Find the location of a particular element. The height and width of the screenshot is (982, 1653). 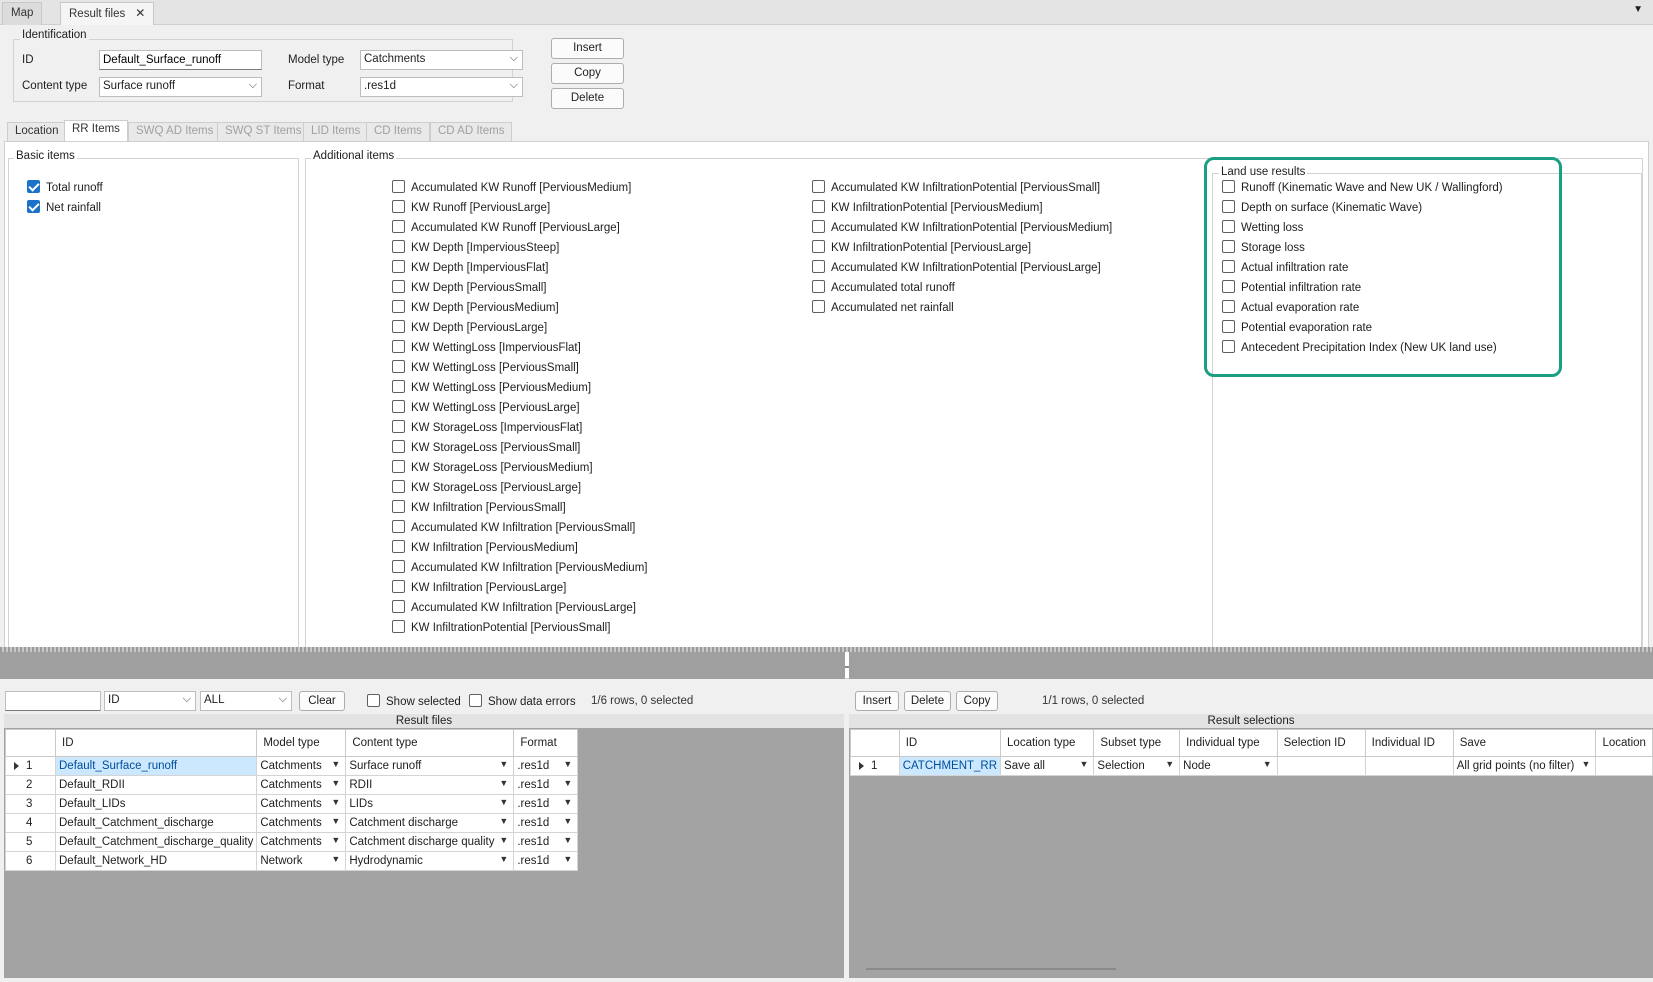

id-field is located at coordinates (180, 60).